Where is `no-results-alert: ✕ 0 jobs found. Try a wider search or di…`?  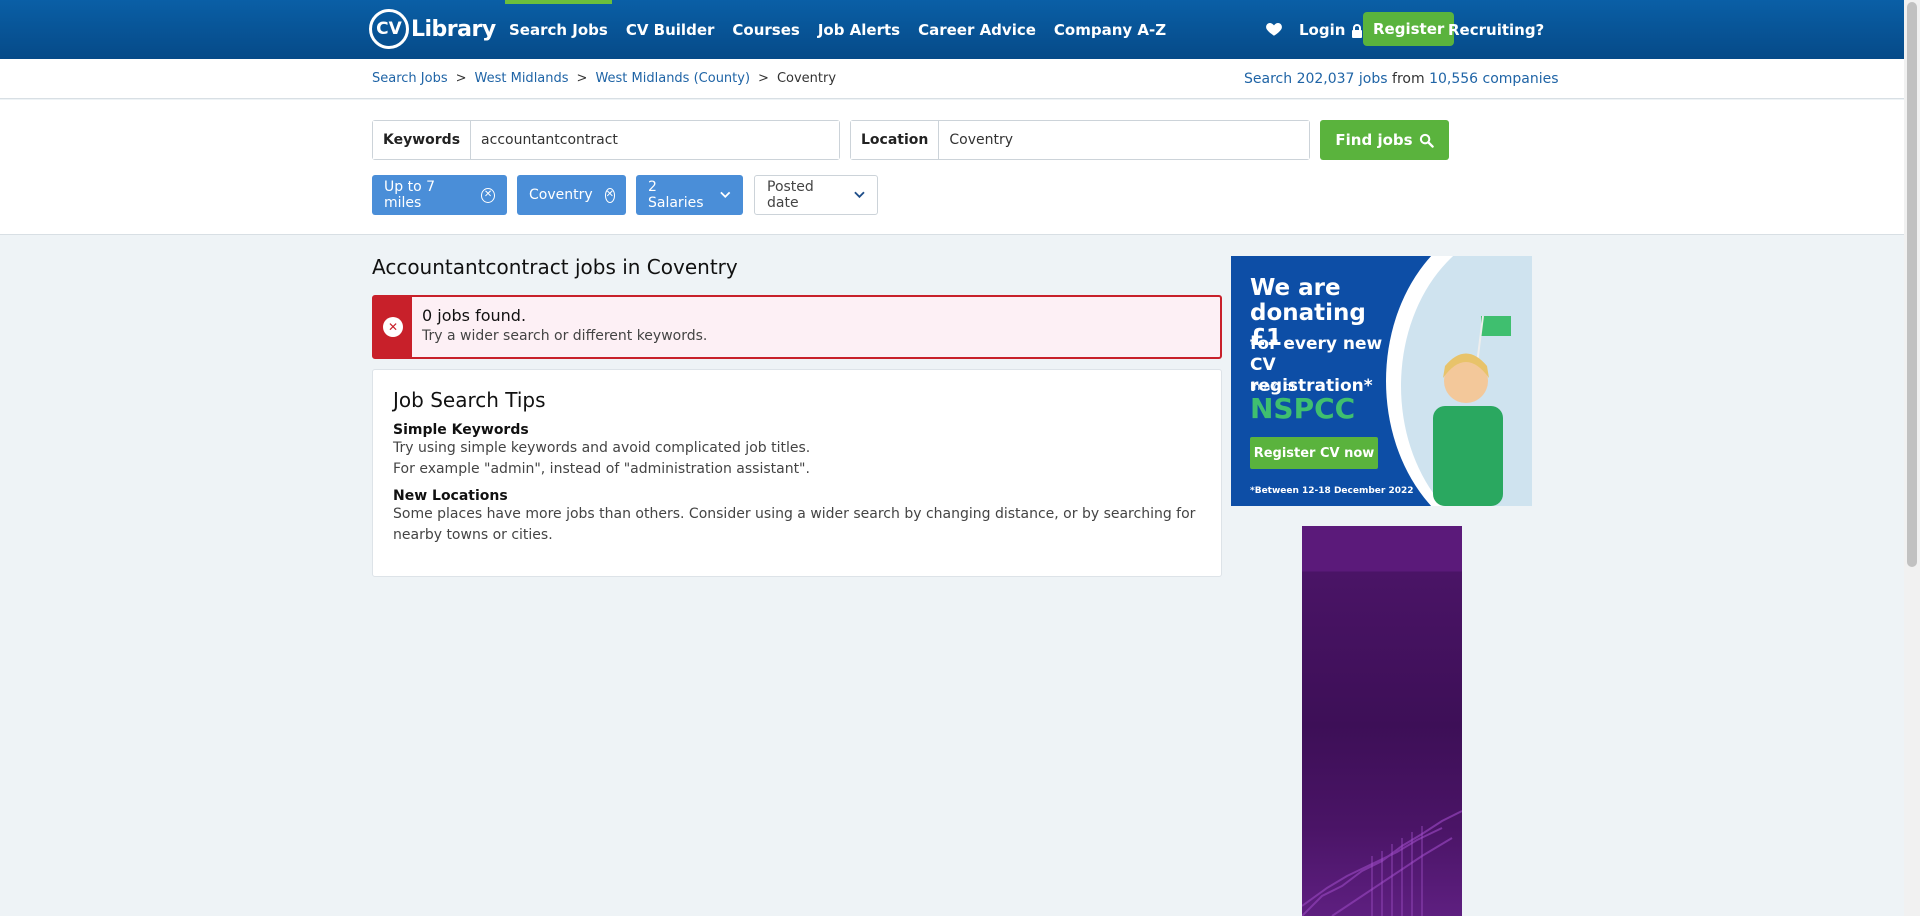 no-results-alert: ✕ 0 jobs found. Try a wider search or di… is located at coordinates (797, 327).